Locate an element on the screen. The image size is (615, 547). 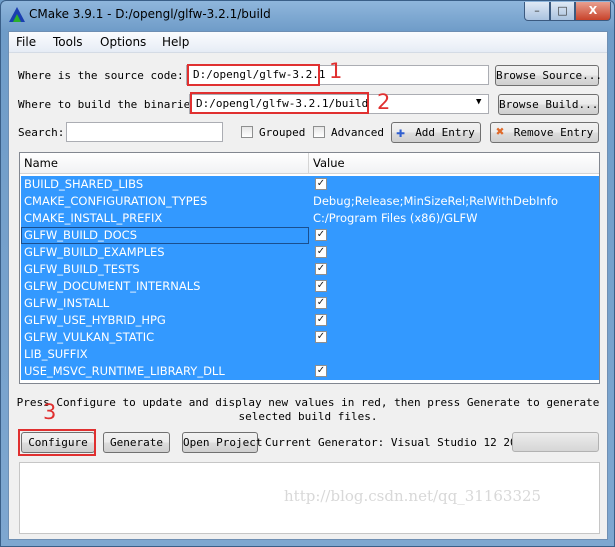
chevron-down-icon: ▼ is located at coordinates (478, 102).